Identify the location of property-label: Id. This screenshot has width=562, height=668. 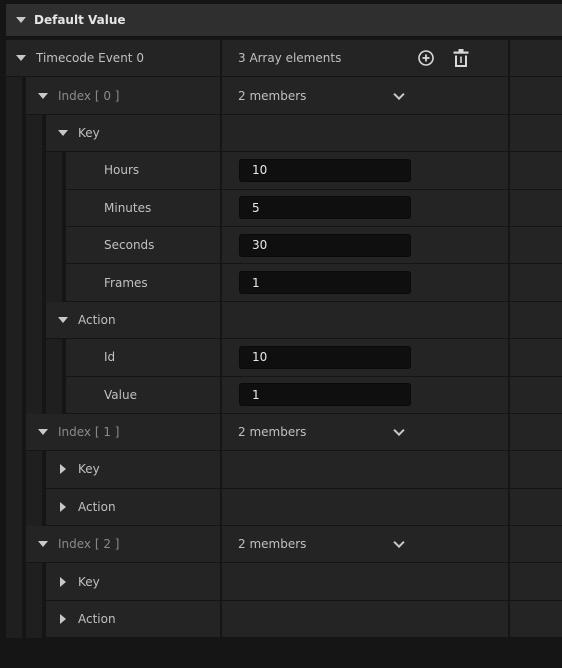
(110, 357).